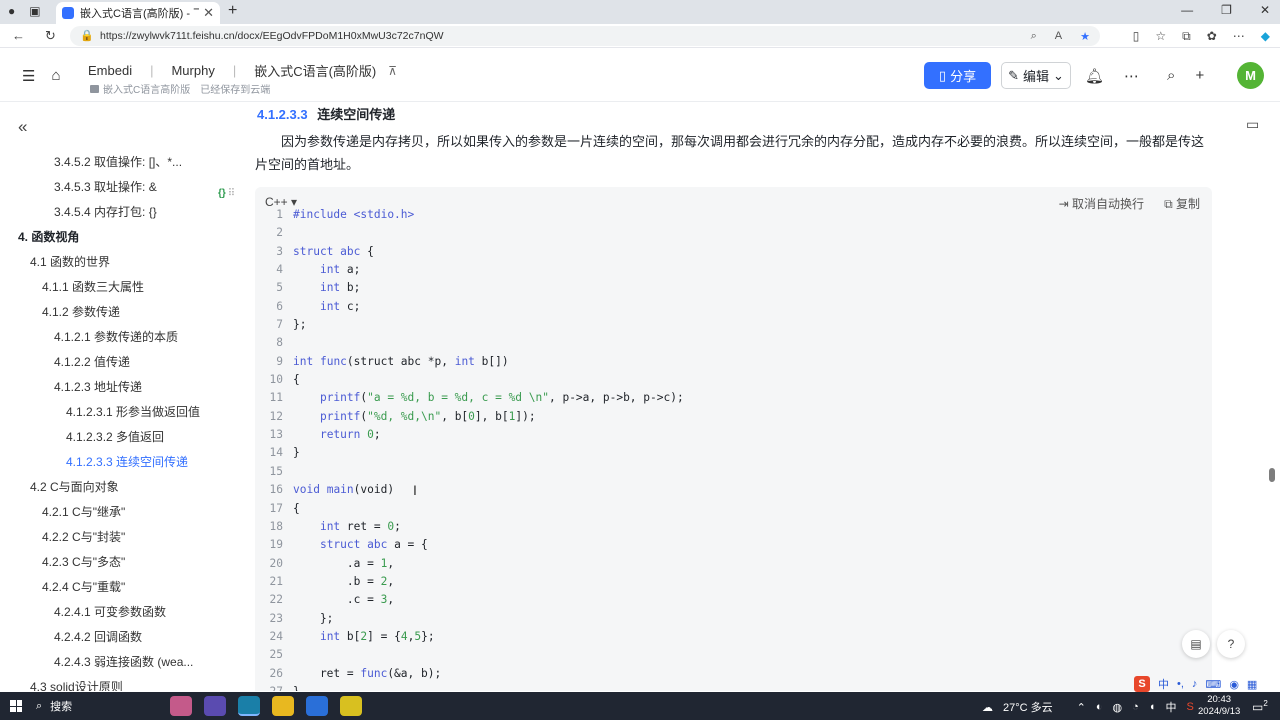 The image size is (1280, 720). I want to click on tray-app-icon: ◍, so click(1118, 707).